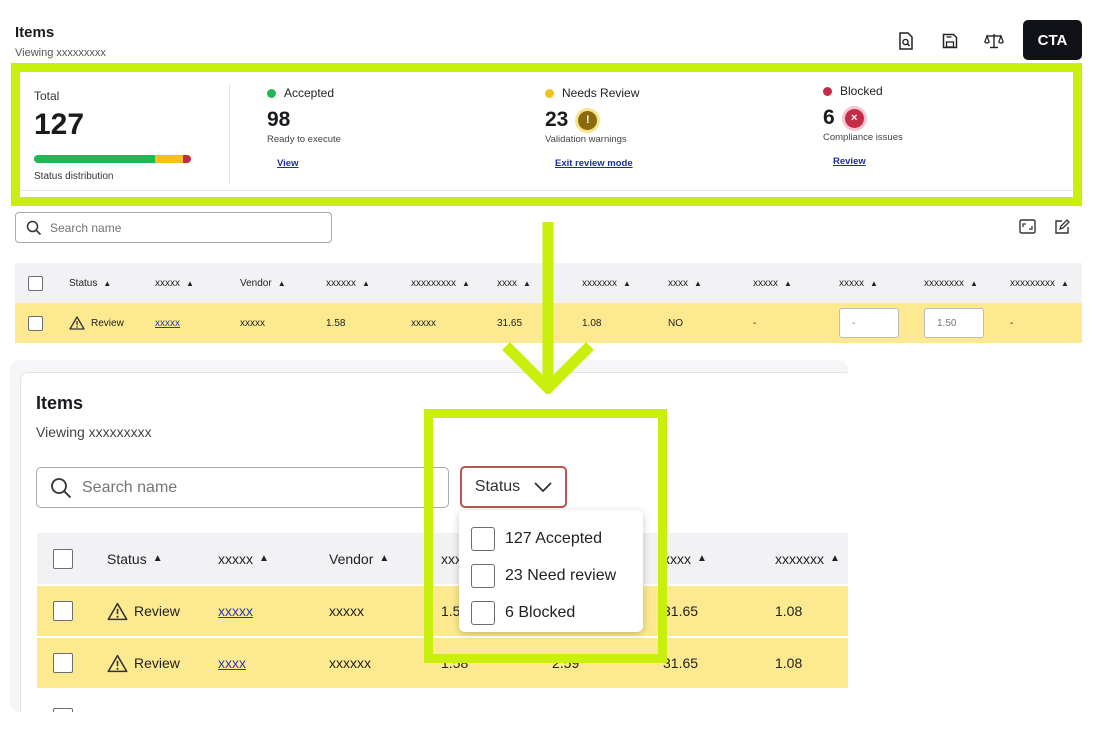  What do you see at coordinates (906, 41) in the screenshot?
I see `search-document-icon` at bounding box center [906, 41].